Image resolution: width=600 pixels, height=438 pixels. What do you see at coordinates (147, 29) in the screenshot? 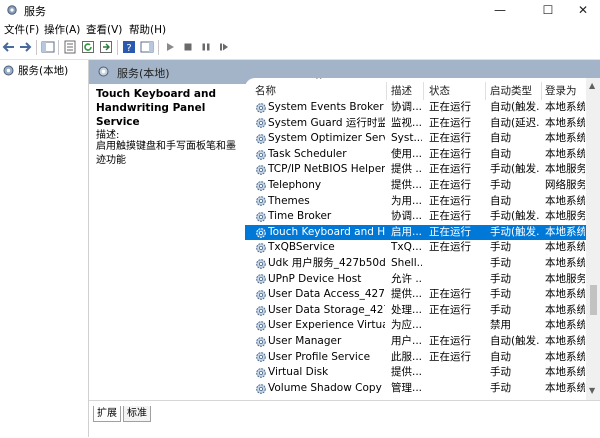
I see `menu-help: 帮助(H)` at bounding box center [147, 29].